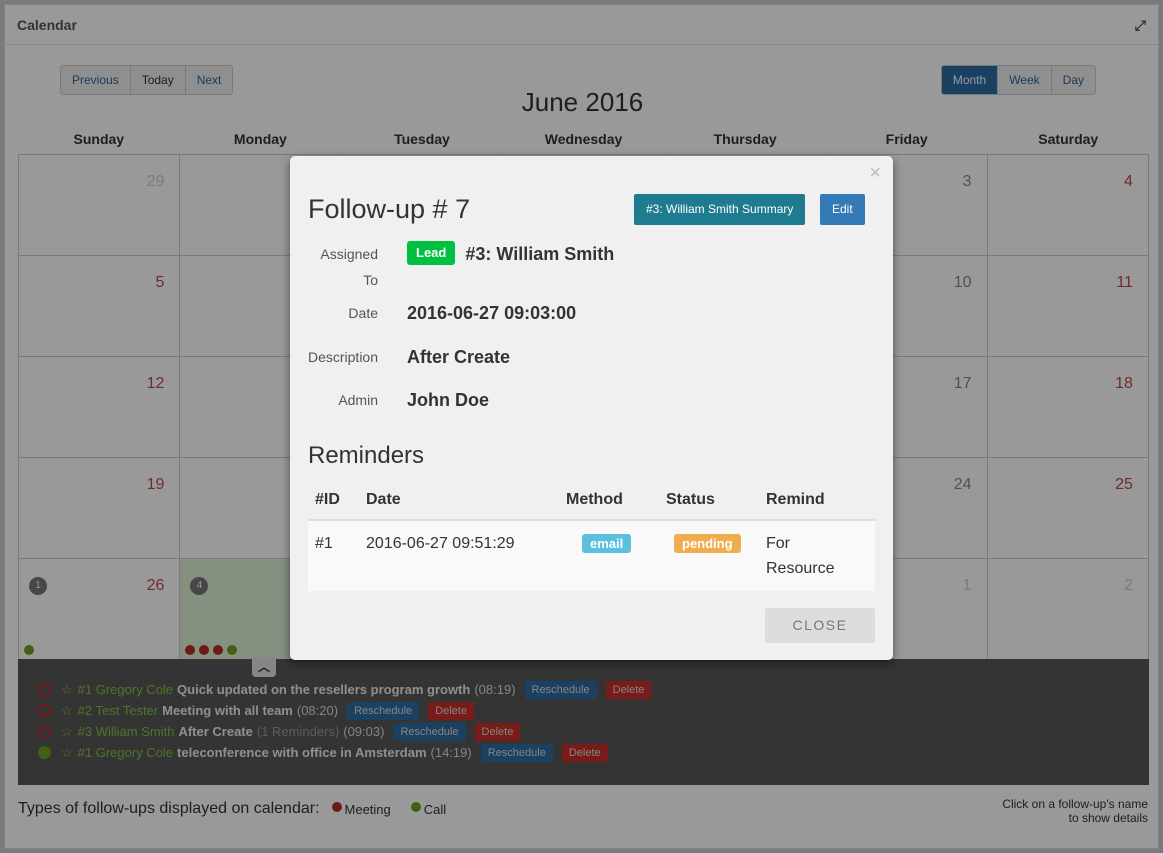  I want to click on assigned-value: #3: William Smith, so click(540, 254).